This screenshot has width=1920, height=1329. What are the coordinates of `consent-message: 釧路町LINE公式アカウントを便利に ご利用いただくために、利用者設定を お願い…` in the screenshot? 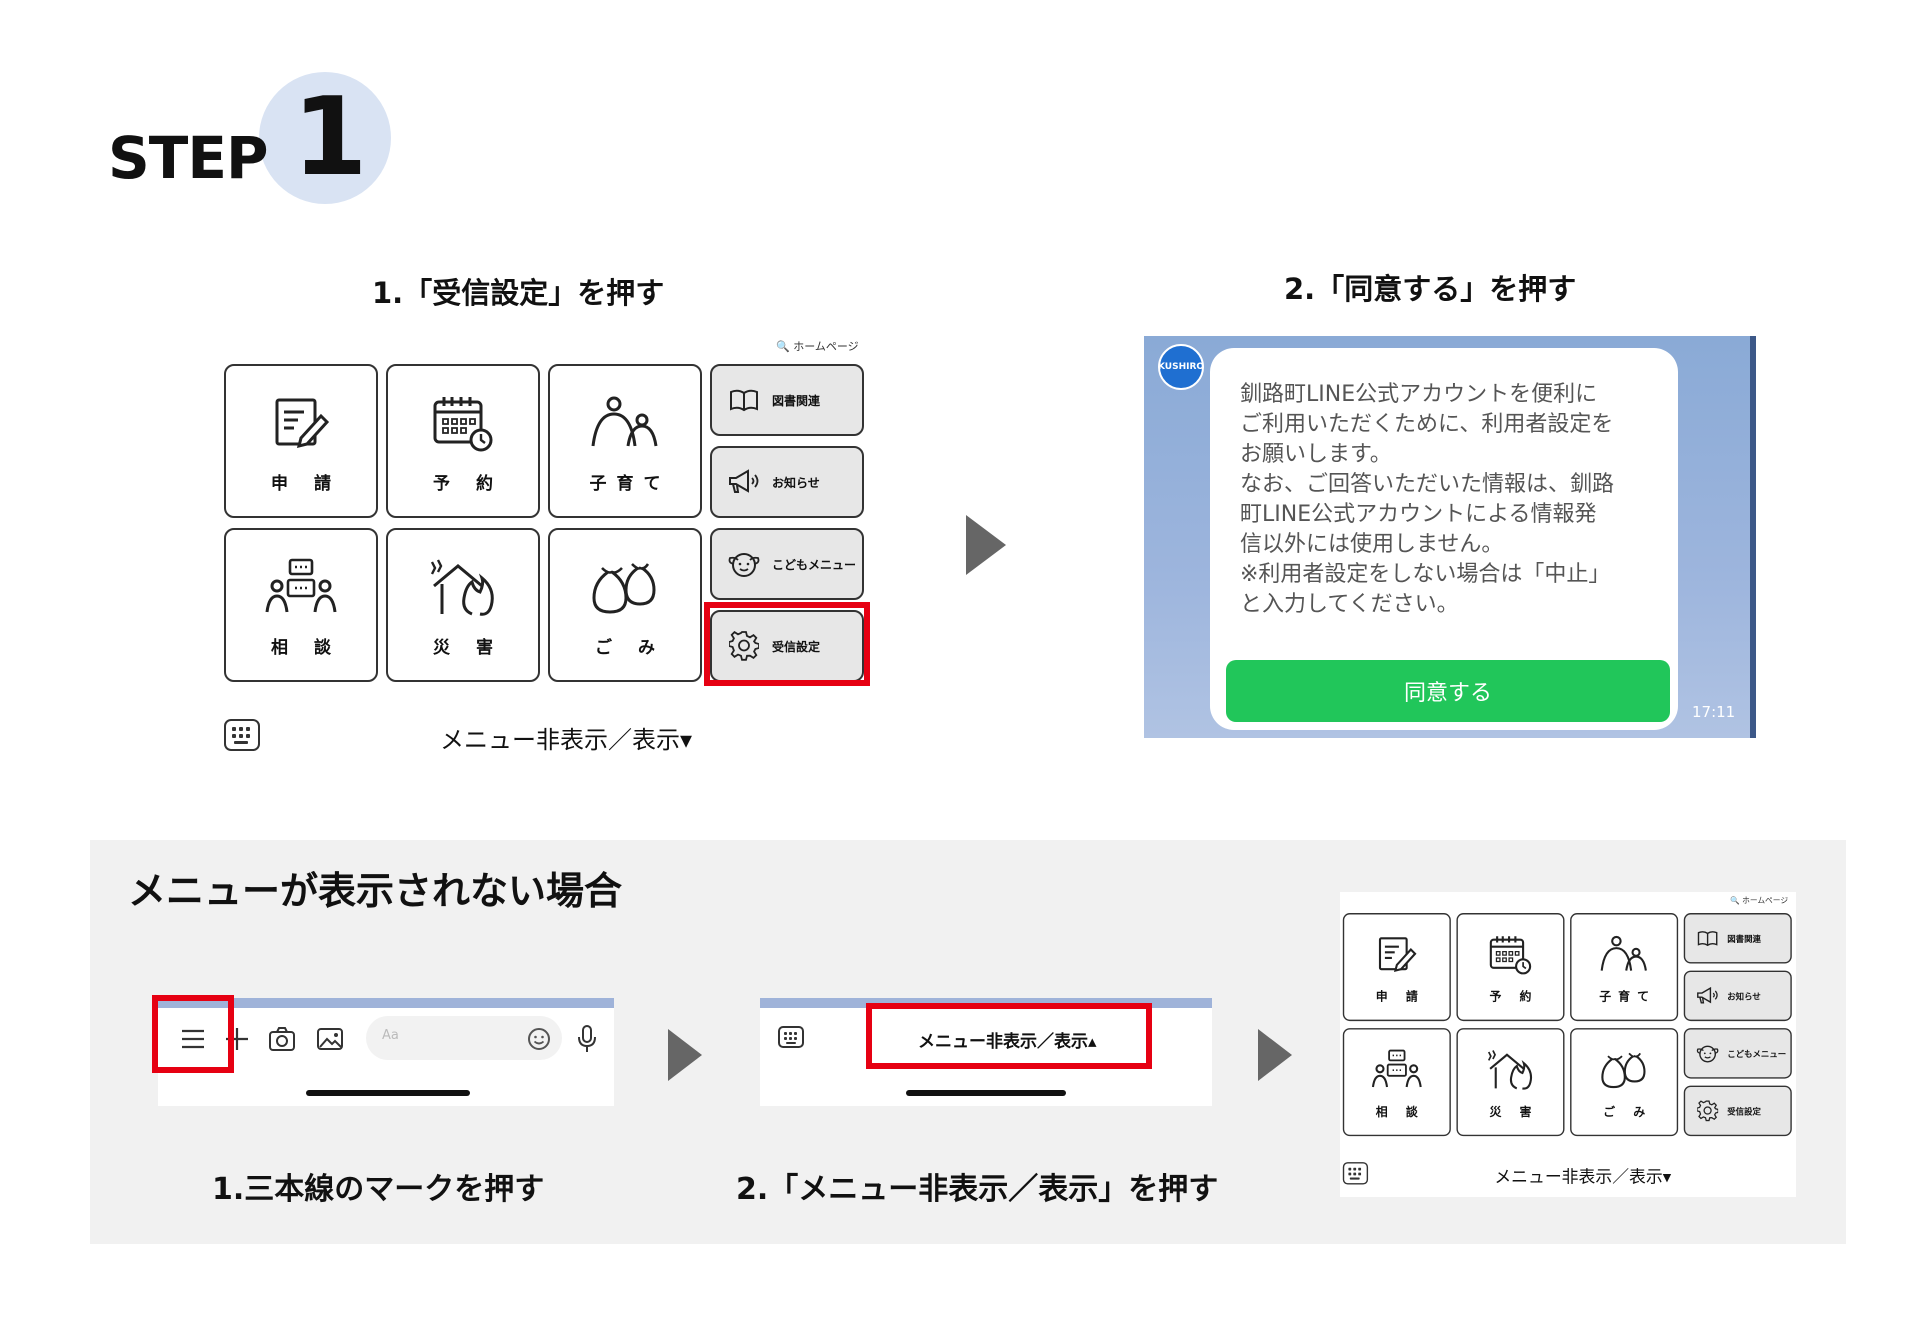 It's located at (1427, 499).